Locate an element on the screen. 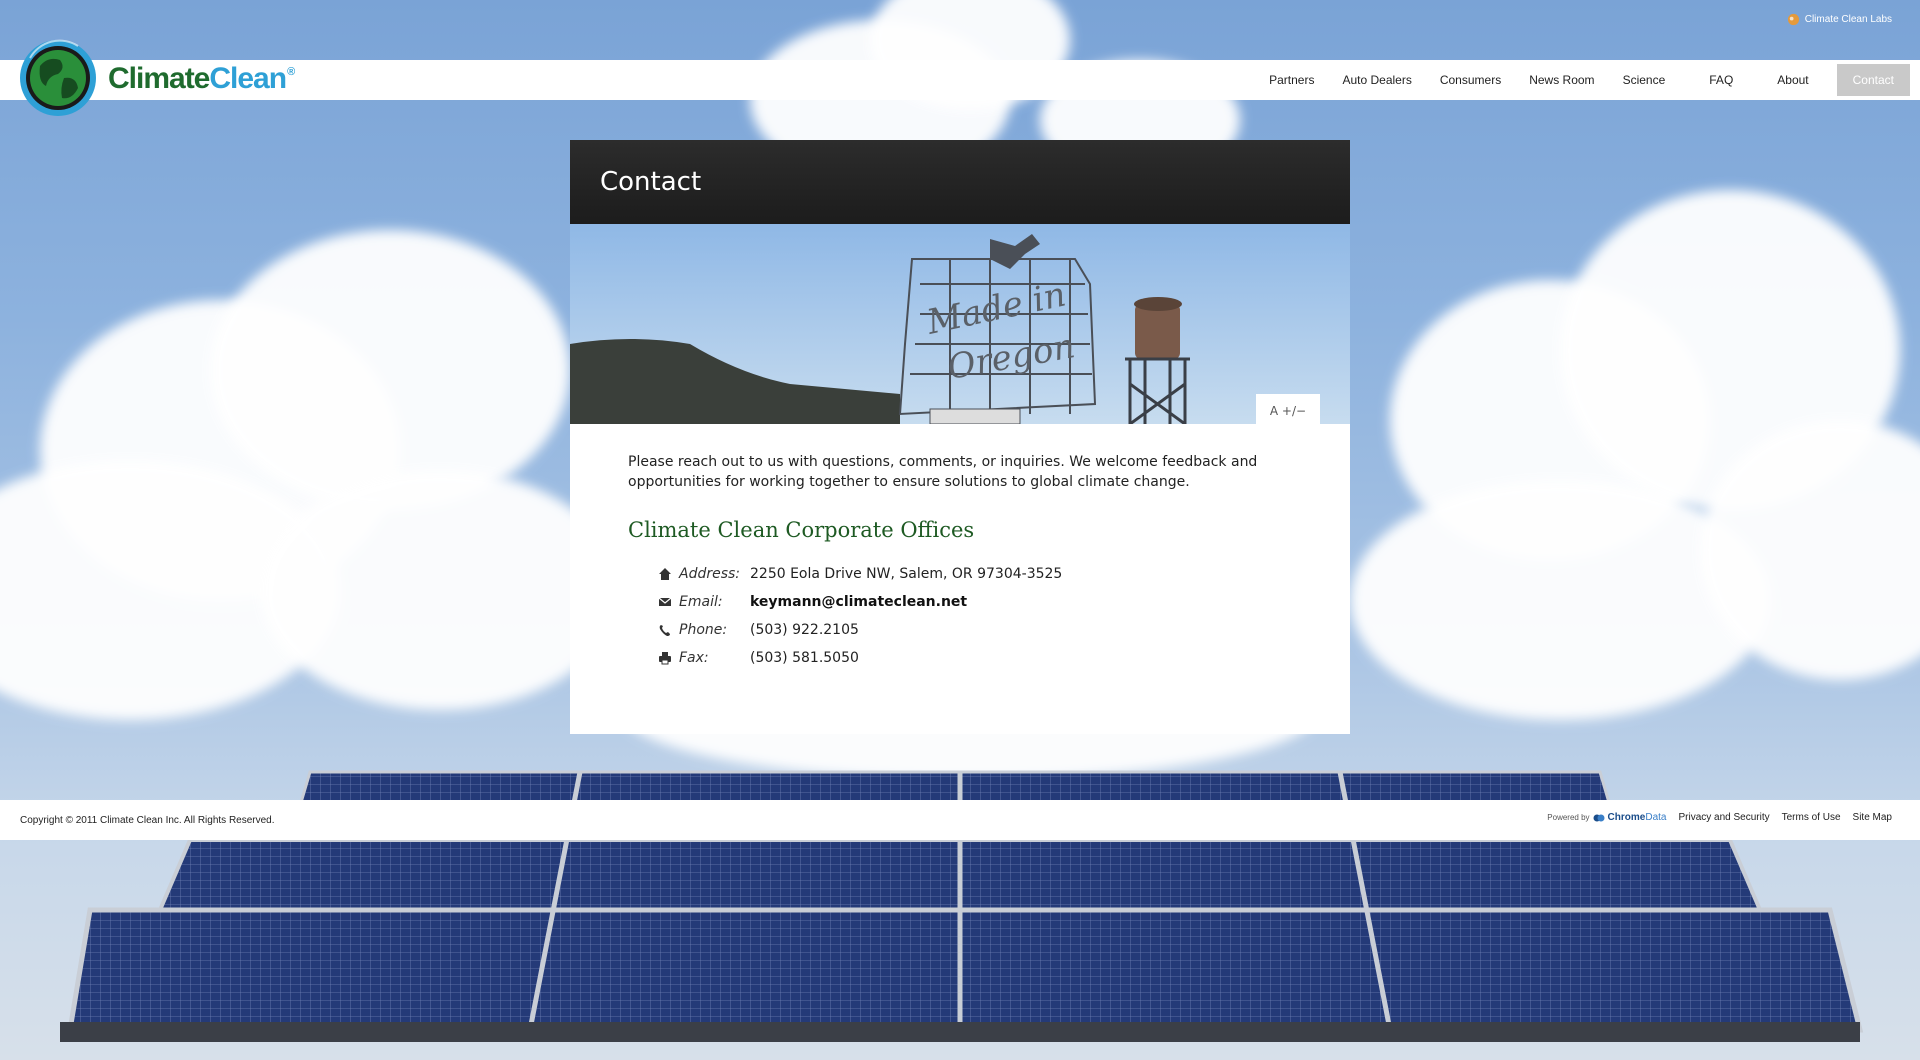  font-size-toggle: A +/− is located at coordinates (1288, 409).